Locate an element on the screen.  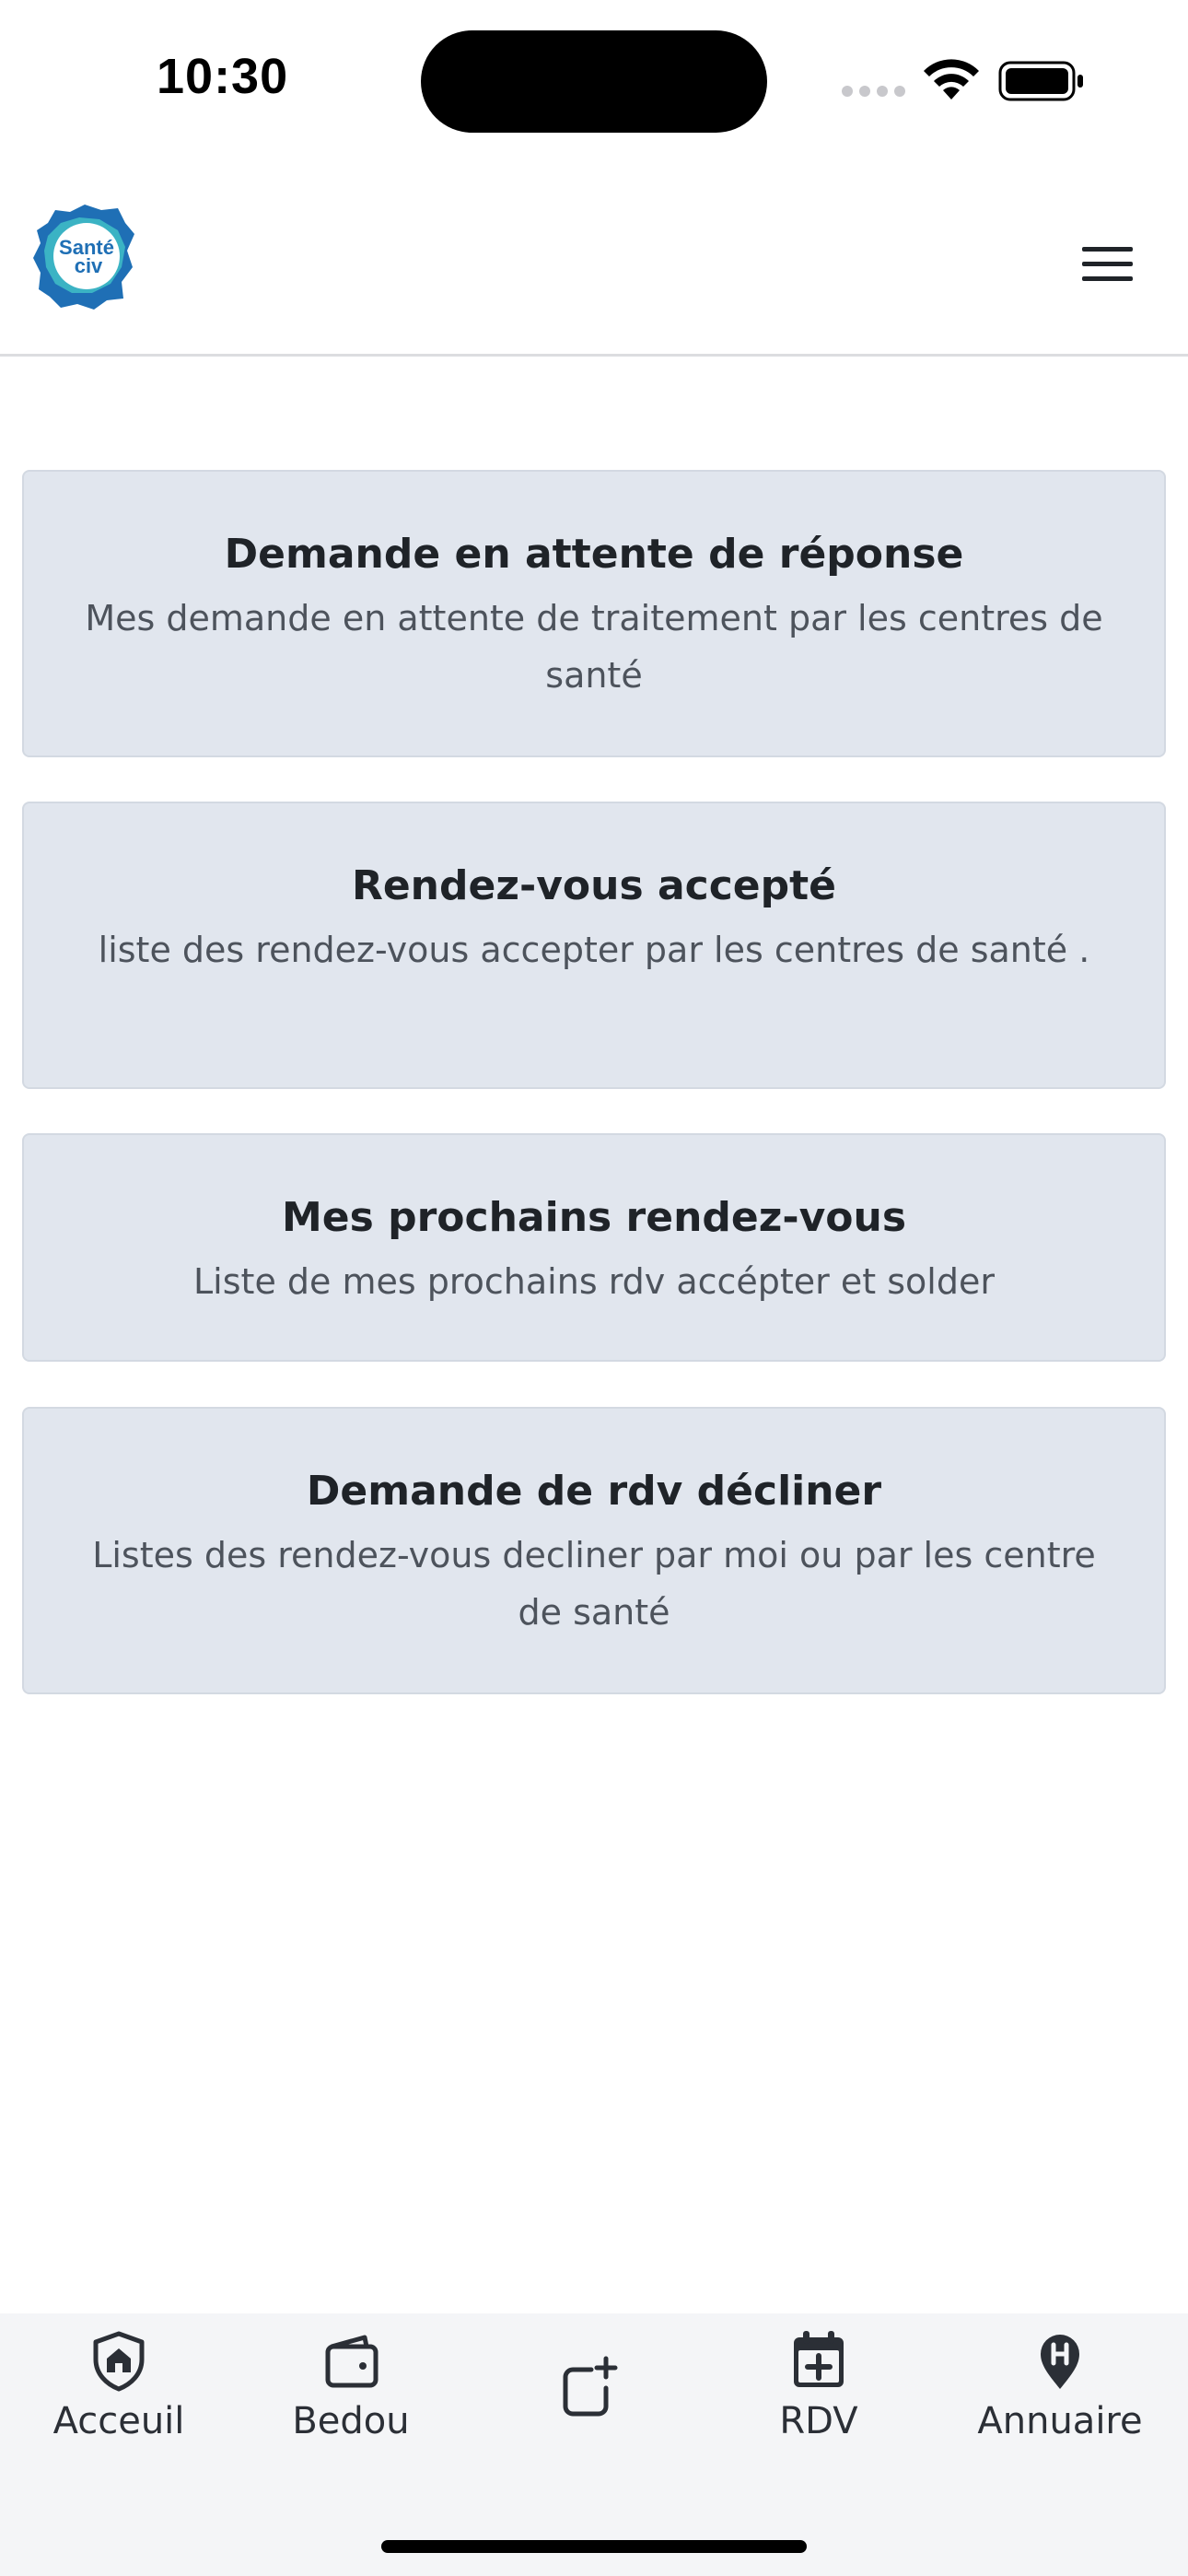
calendar-add-icon is located at coordinates (819, 2359).